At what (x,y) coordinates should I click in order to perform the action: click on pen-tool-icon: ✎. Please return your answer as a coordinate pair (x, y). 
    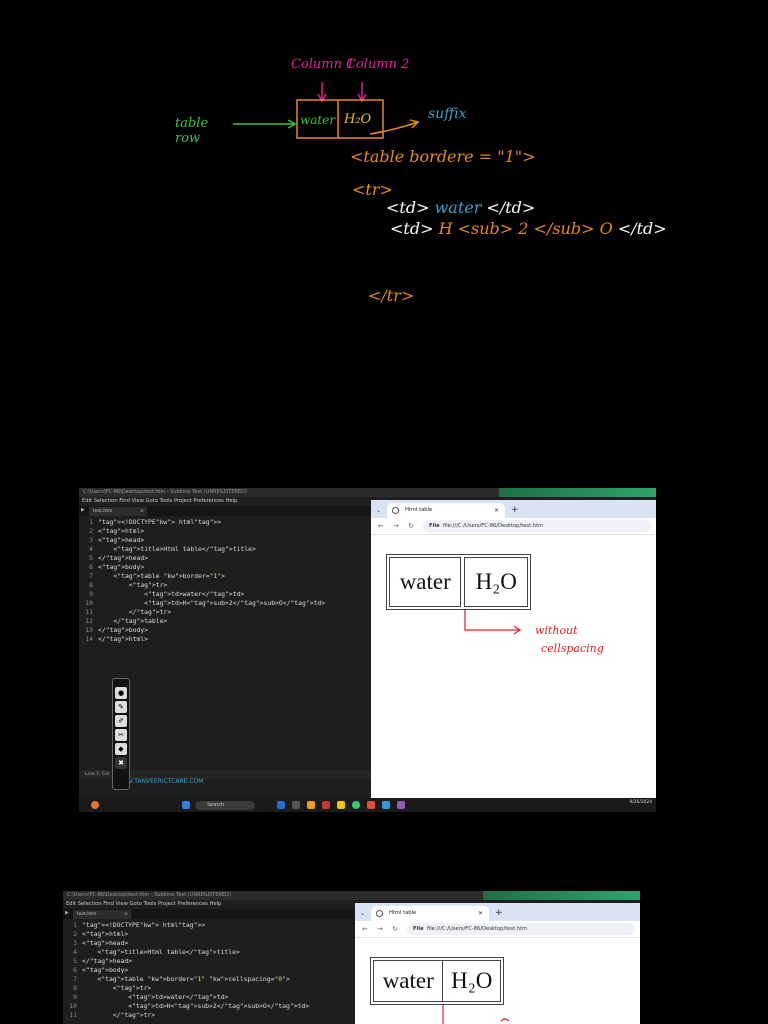
    Looking at the image, I should click on (121, 707).